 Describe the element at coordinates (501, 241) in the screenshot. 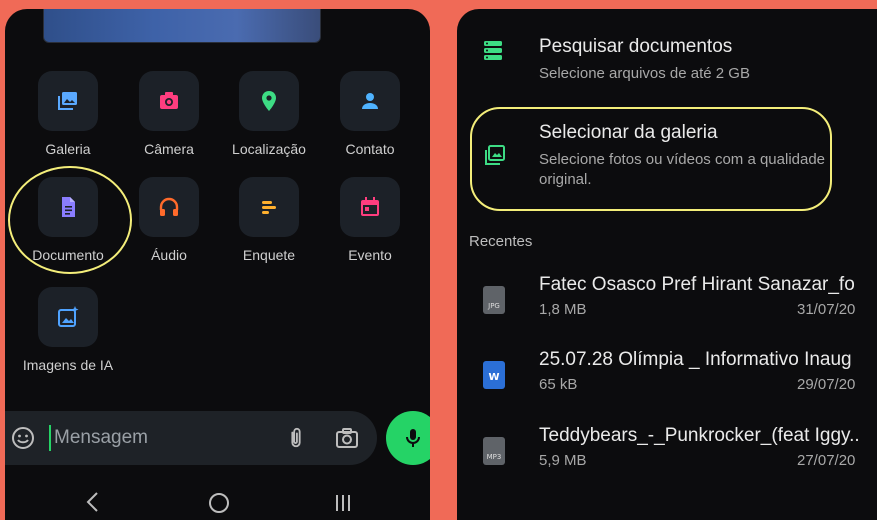

I see `recent-section-header: Recentes` at that location.